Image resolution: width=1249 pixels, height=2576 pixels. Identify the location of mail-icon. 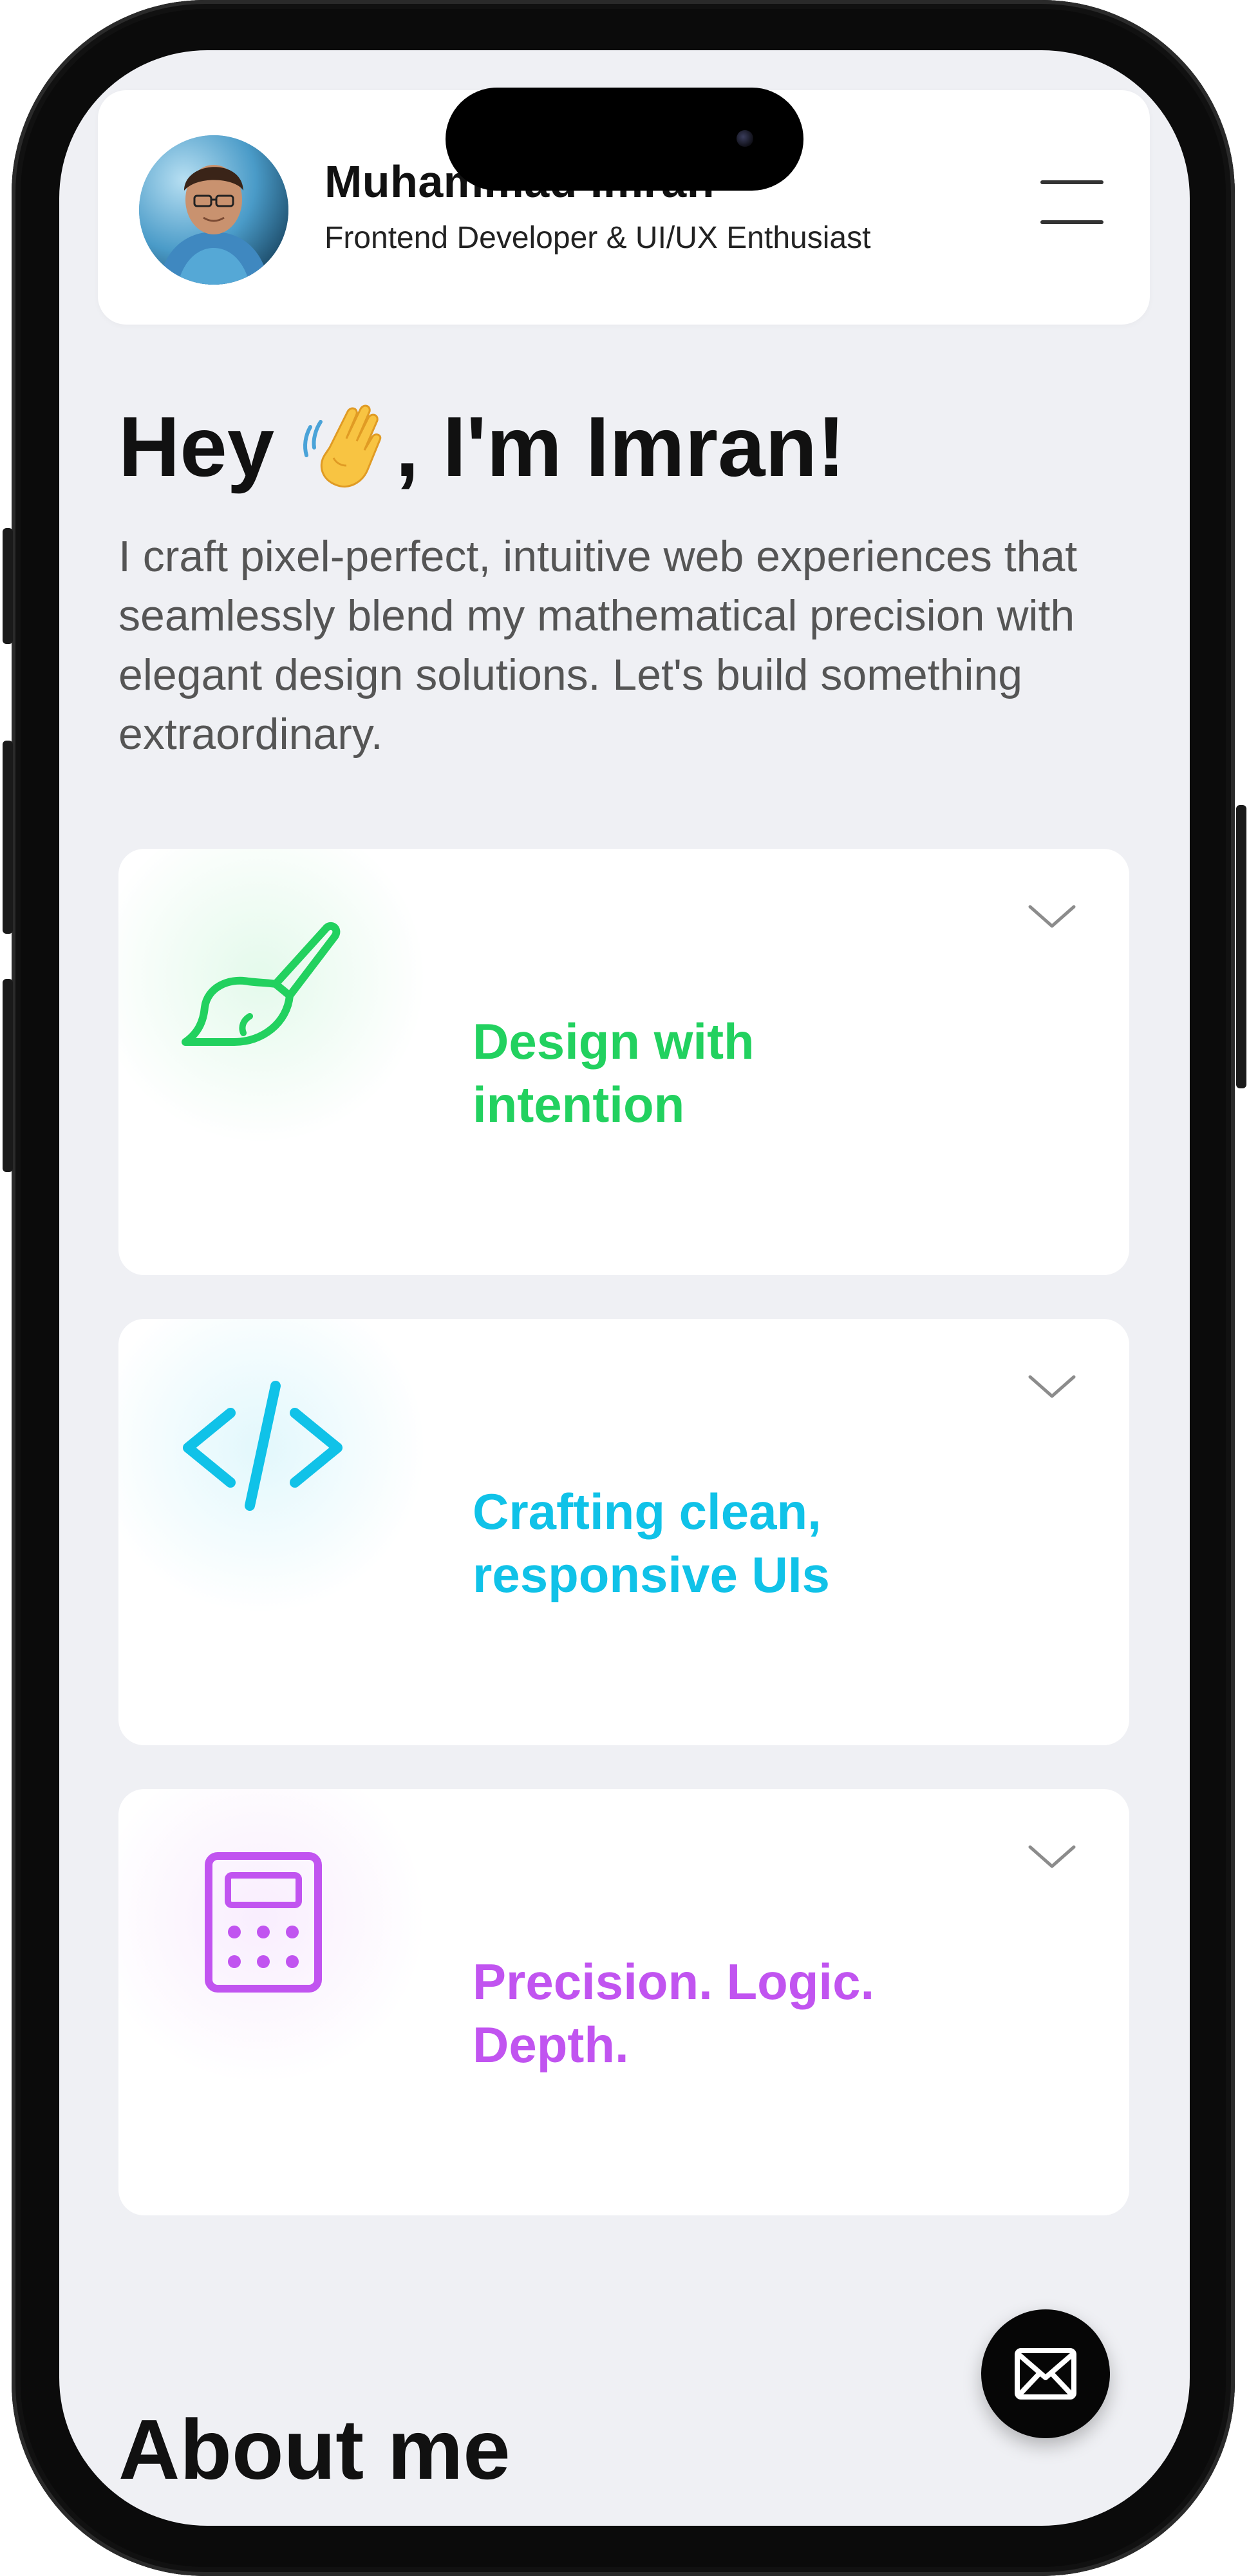
(1045, 2374).